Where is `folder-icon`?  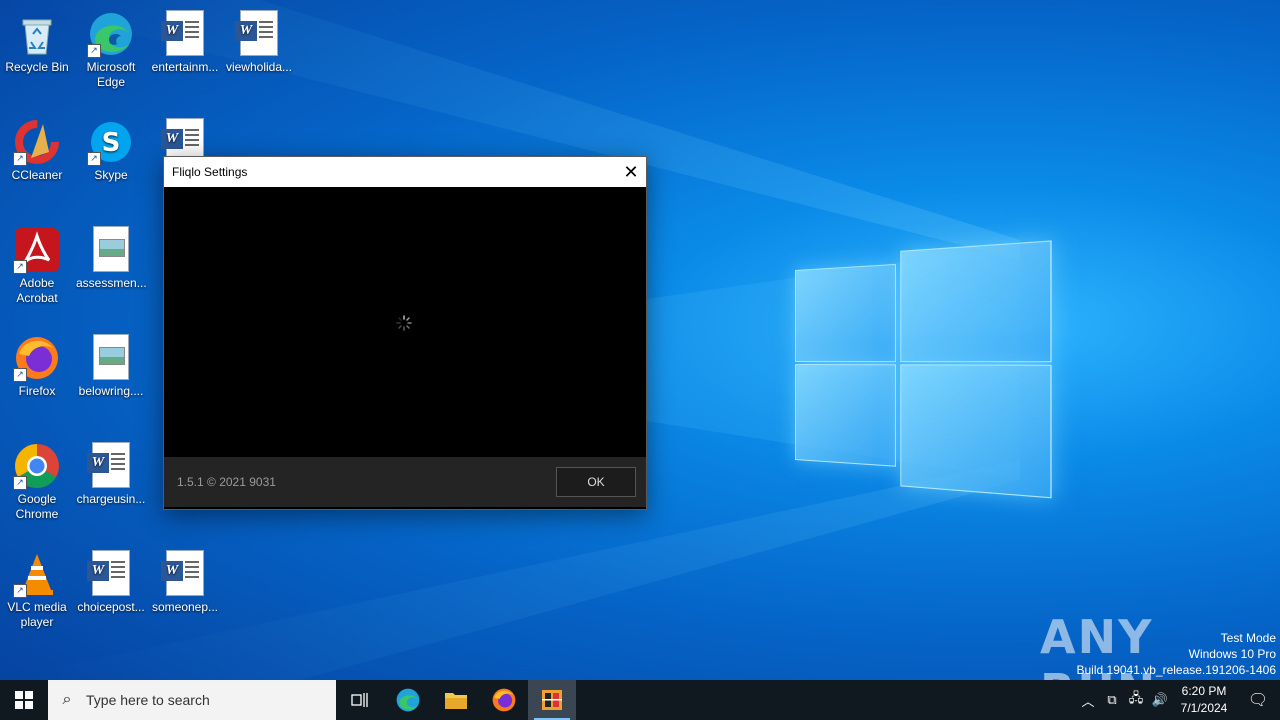
folder-icon is located at coordinates (456, 700).